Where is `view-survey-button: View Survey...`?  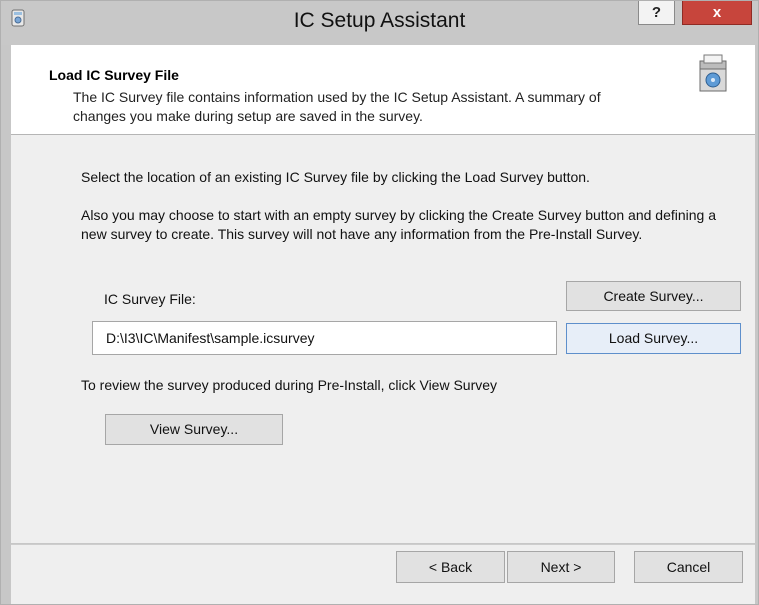
view-survey-button: View Survey... is located at coordinates (194, 429).